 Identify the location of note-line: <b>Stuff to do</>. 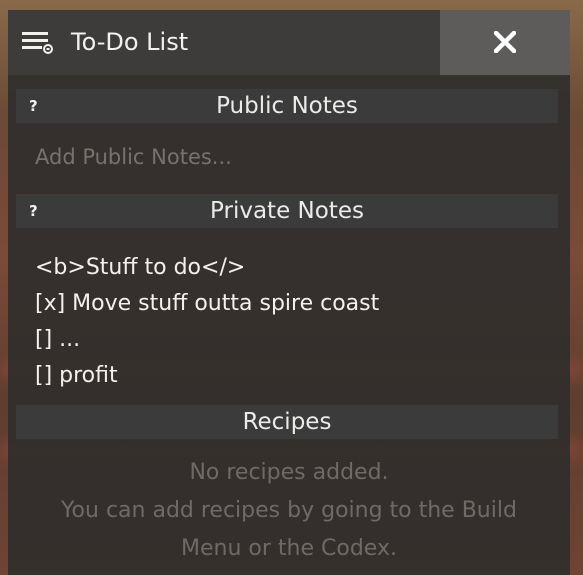
(140, 267).